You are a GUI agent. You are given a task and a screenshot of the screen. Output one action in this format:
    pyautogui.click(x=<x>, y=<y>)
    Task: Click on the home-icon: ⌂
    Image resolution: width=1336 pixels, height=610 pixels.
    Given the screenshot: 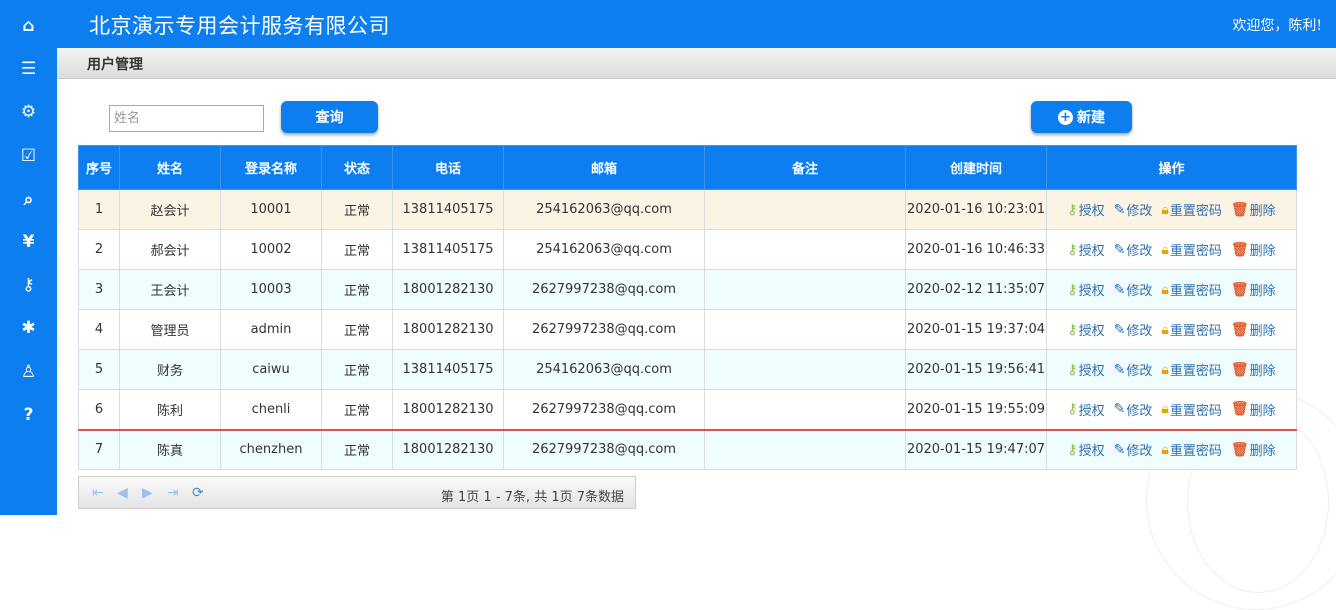 What is the action you would take?
    pyautogui.click(x=28, y=26)
    